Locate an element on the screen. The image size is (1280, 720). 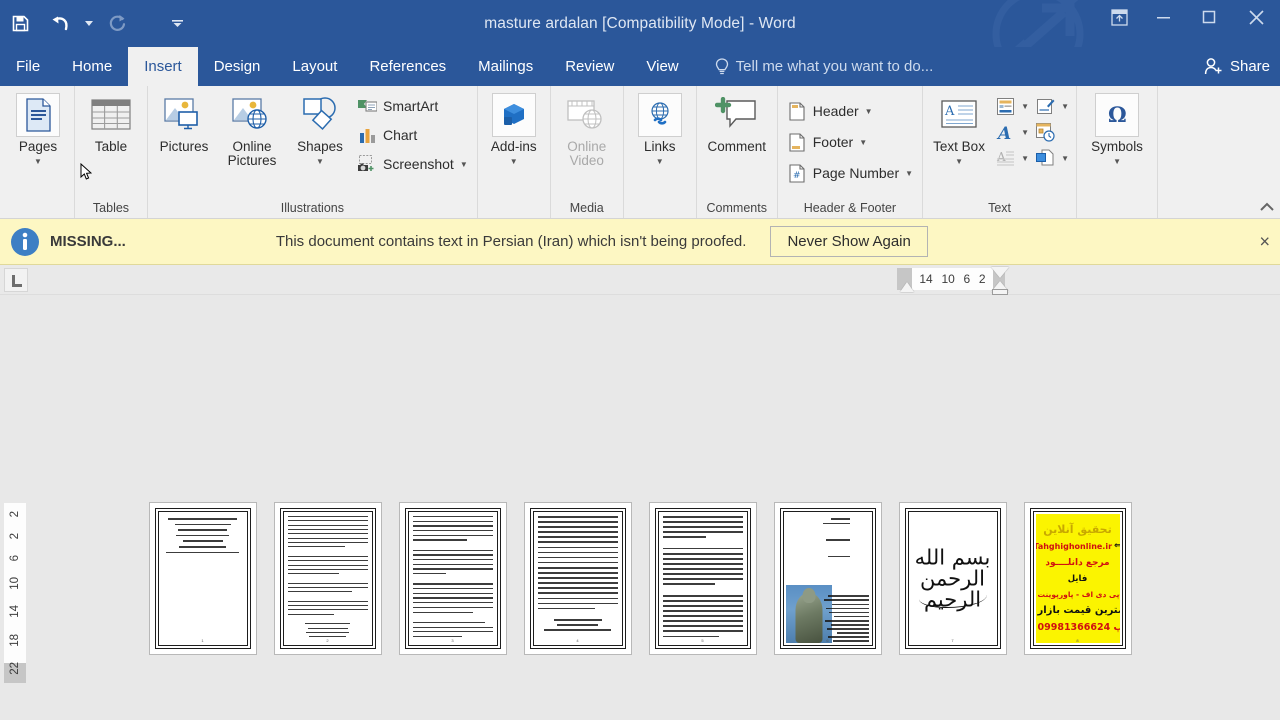
wordart-button: A is located at coordinates (1005, 132).